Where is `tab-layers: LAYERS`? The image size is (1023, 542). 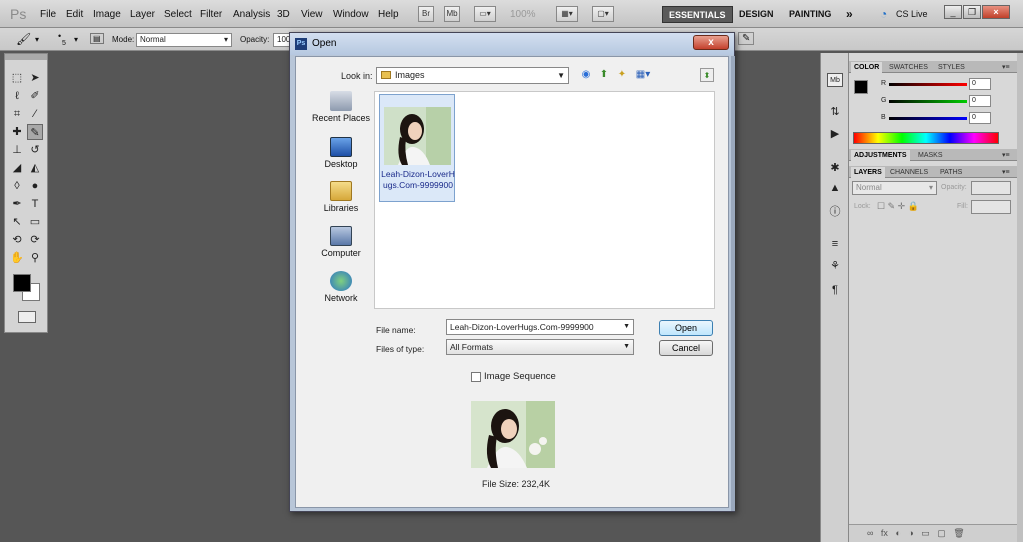 tab-layers: LAYERS is located at coordinates (868, 172).